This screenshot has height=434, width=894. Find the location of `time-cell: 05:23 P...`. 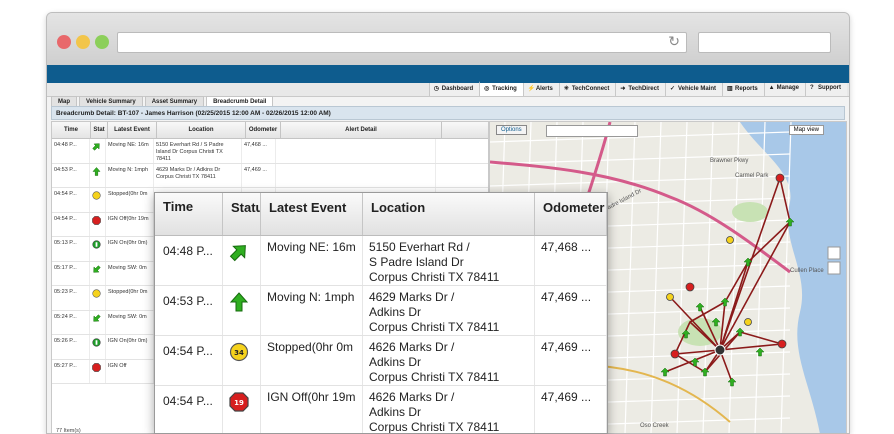

time-cell: 05:23 P... is located at coordinates (71, 298).